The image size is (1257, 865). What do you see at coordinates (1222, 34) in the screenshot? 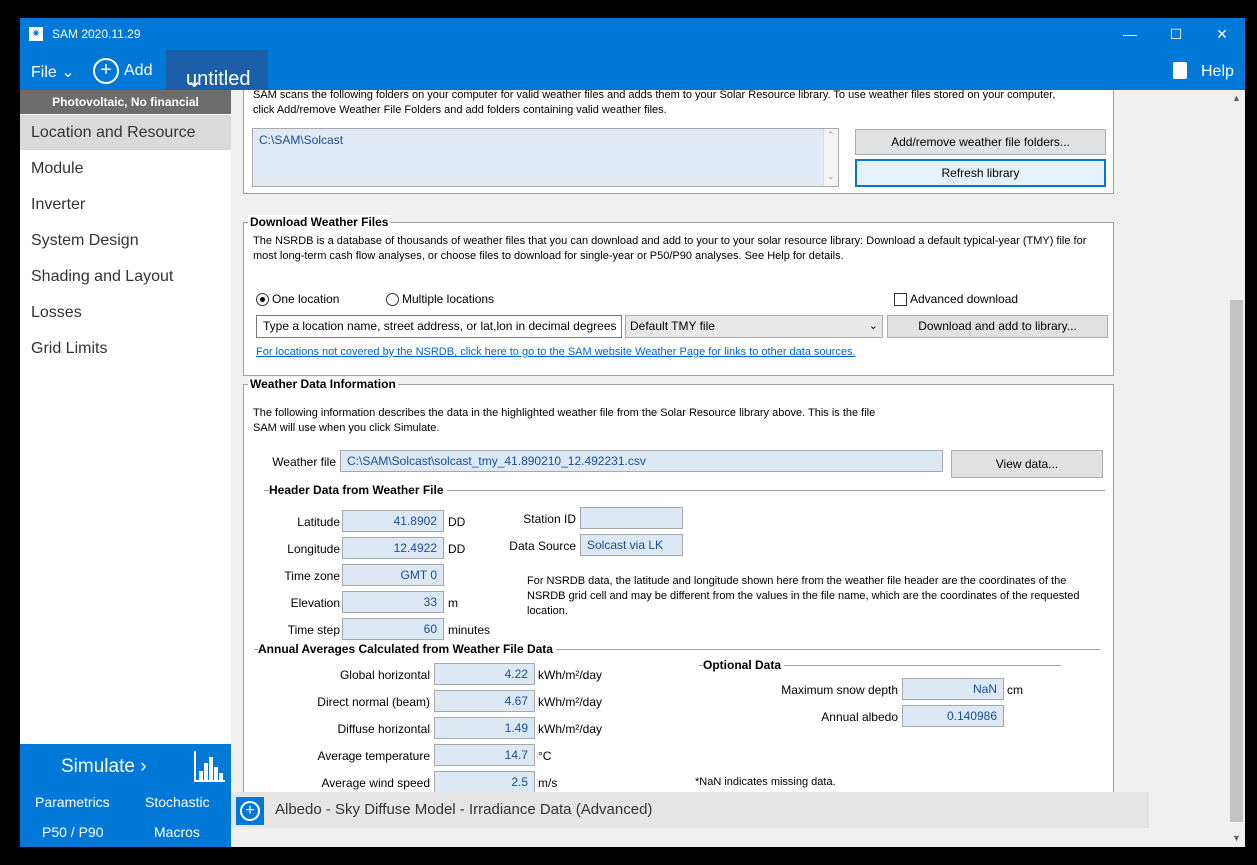
I see `close-button: ✕` at bounding box center [1222, 34].